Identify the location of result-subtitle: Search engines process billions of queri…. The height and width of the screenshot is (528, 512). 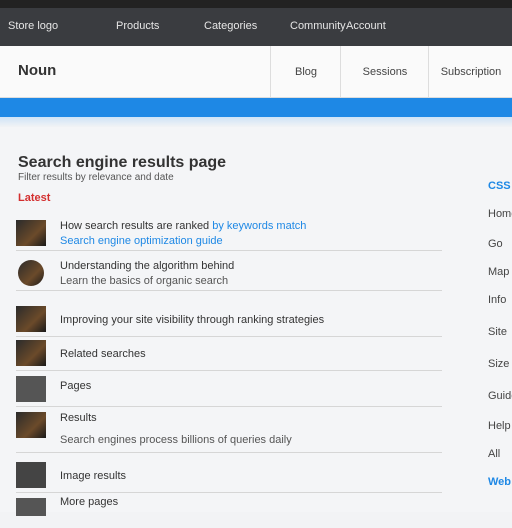
(176, 440).